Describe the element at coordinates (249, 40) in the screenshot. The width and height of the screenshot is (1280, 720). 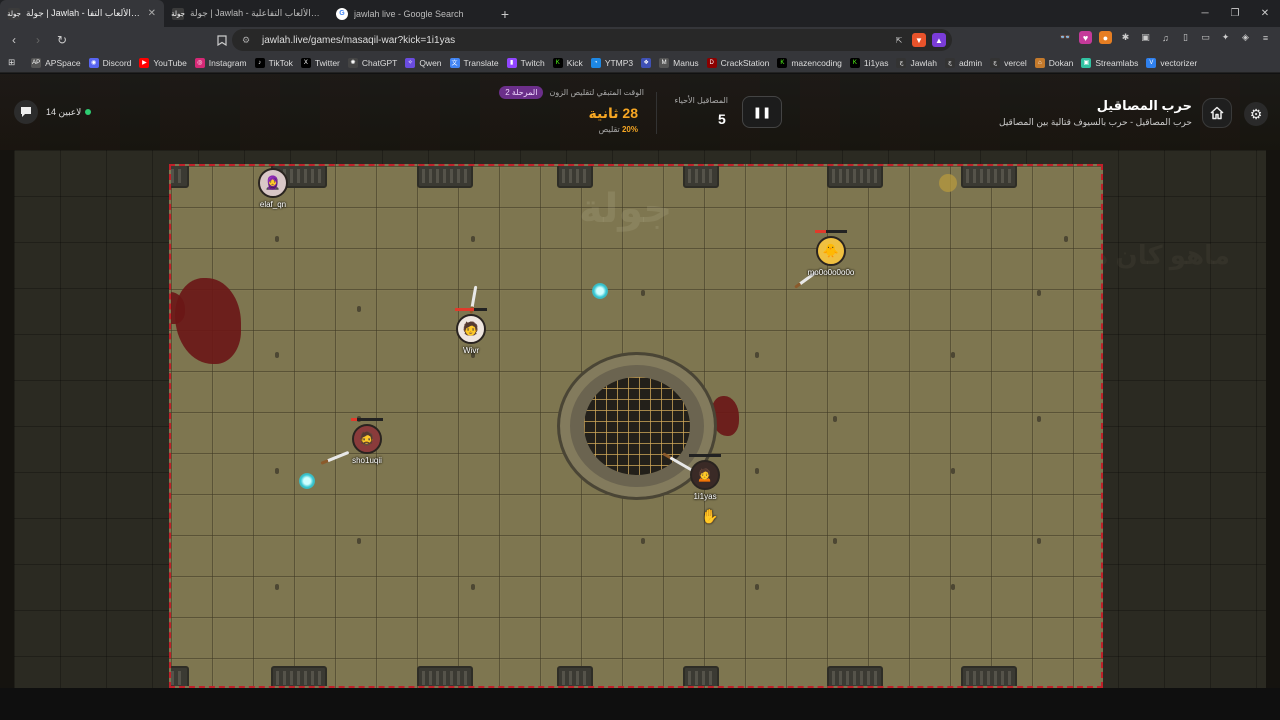
I see `site-info-icon: ⚙` at that location.